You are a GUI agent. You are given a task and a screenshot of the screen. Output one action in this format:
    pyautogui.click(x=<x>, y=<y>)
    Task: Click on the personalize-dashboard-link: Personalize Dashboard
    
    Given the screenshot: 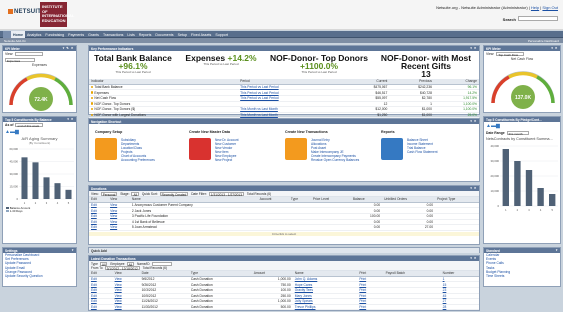 What is the action you would take?
    pyautogui.click(x=543, y=41)
    